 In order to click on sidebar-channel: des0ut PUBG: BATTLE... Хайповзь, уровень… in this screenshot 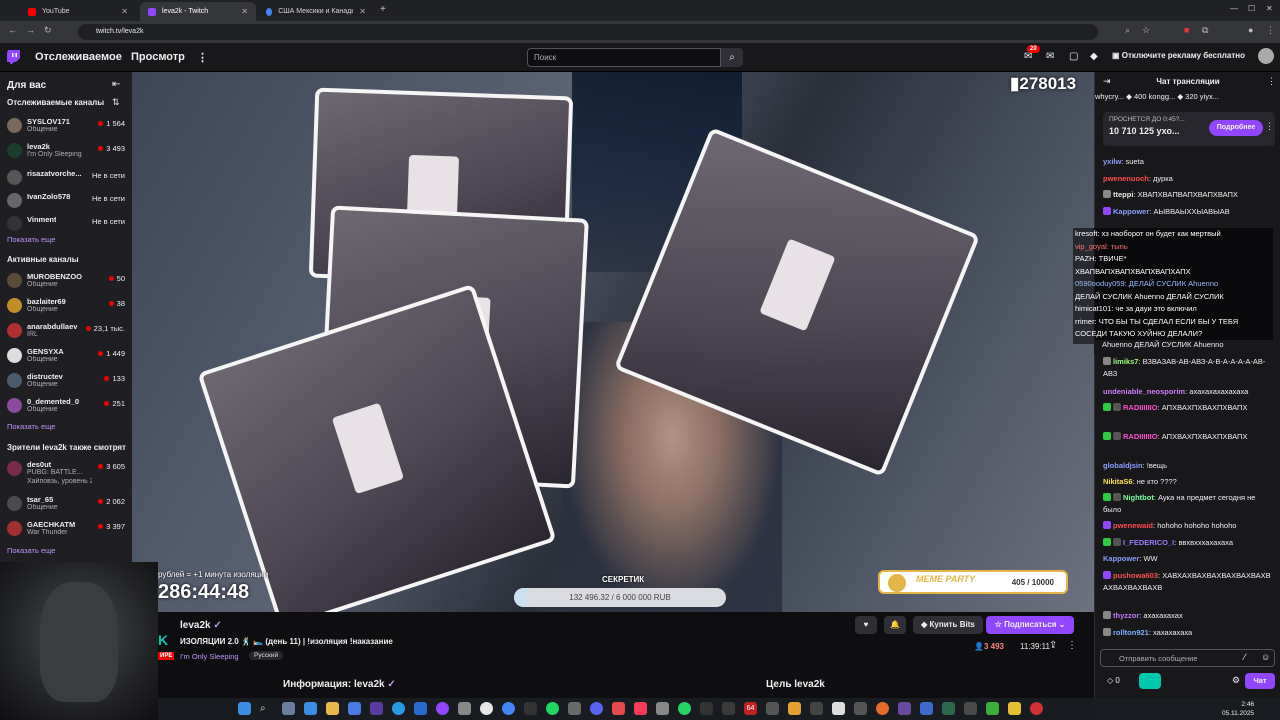, I will do `click(66, 474)`.